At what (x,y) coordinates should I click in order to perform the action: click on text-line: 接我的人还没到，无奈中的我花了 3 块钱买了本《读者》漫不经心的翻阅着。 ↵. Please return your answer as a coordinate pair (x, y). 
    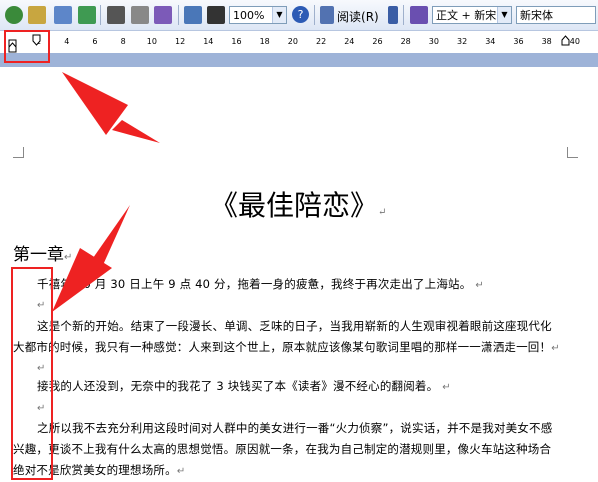
    Looking at the image, I should click on (244, 386).